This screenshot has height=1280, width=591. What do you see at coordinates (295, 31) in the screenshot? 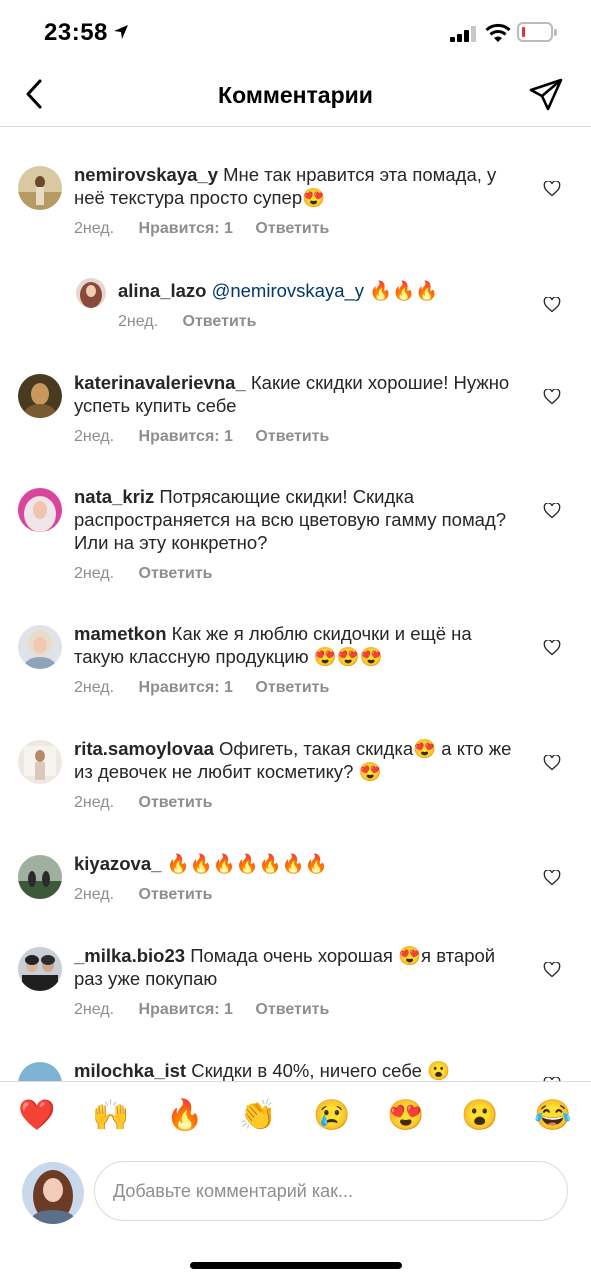
I see `status-bar: 23:58` at bounding box center [295, 31].